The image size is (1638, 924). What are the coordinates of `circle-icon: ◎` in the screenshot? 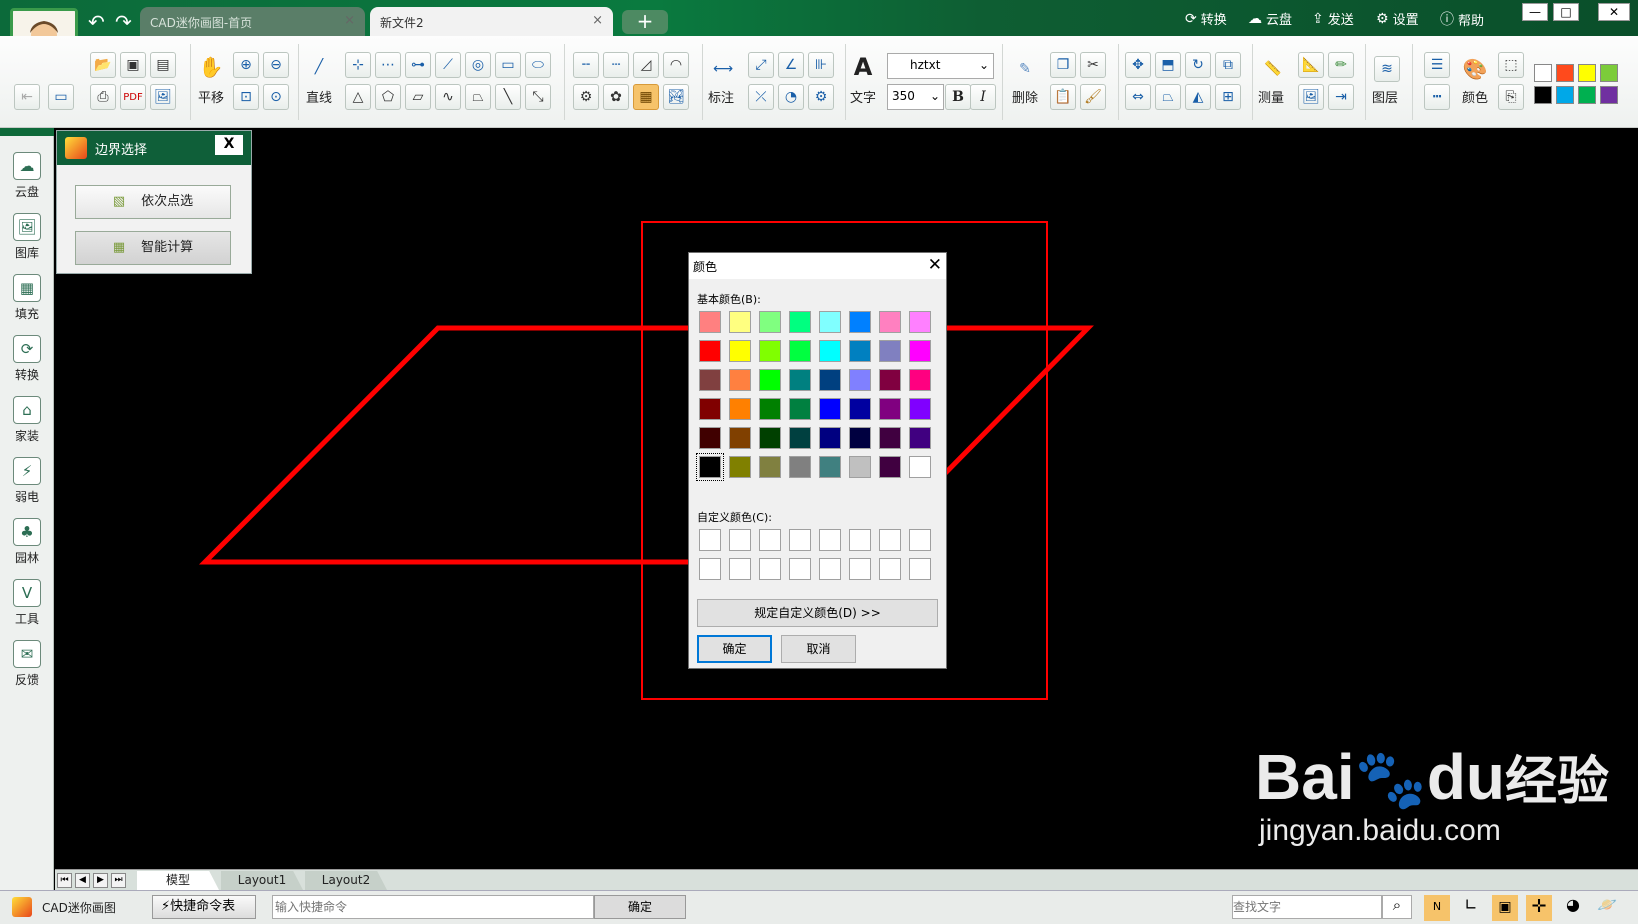 It's located at (478, 65).